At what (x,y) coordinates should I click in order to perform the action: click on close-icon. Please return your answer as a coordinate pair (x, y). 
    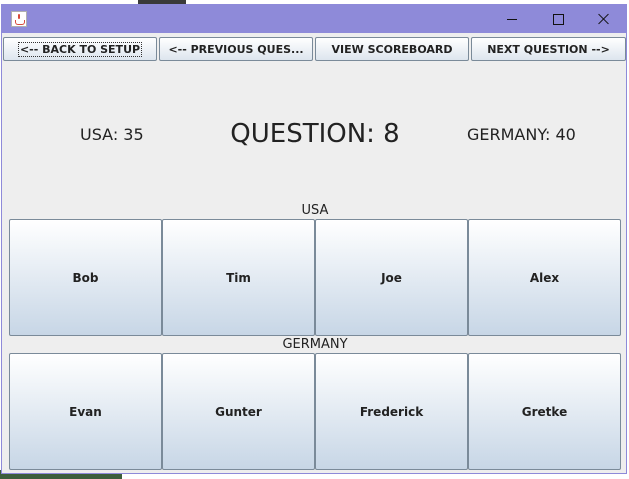
    Looking at the image, I should click on (604, 19).